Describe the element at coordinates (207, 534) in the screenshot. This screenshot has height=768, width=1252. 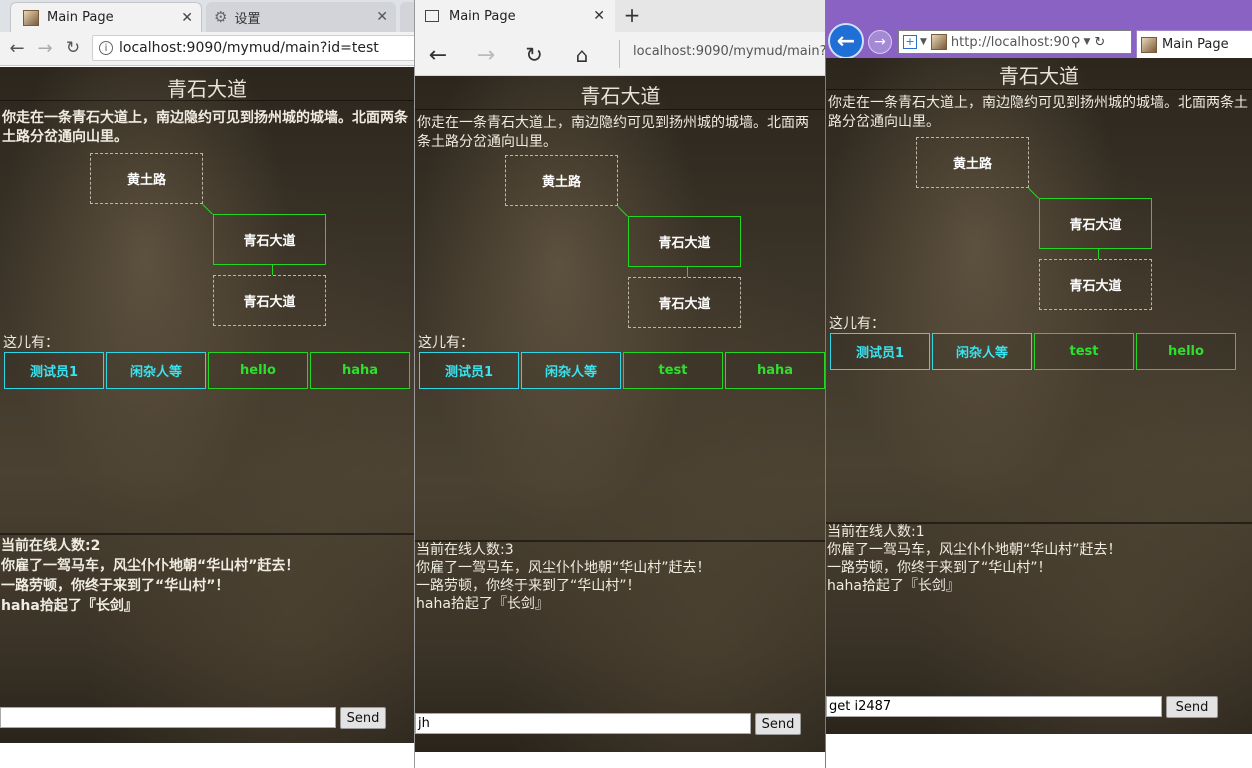
I see `divider` at that location.